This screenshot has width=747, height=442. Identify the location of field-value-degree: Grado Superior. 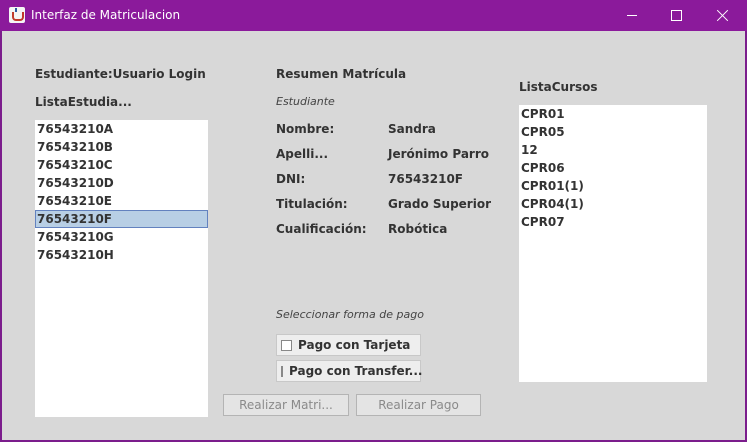
(439, 204).